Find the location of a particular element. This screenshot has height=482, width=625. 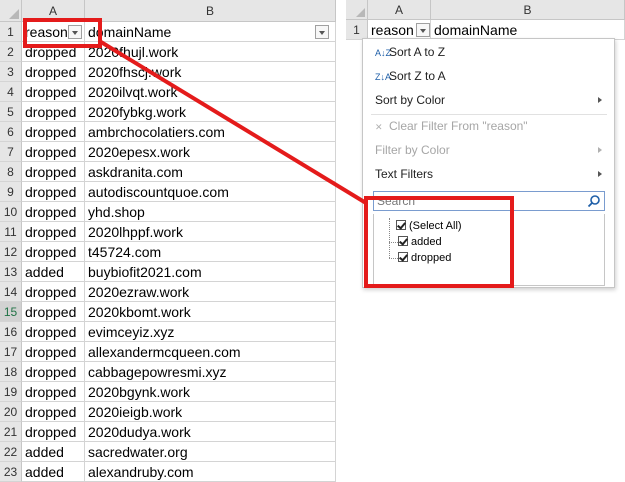

cell-domain: cabbagepowresmi.xyz is located at coordinates (210, 372).